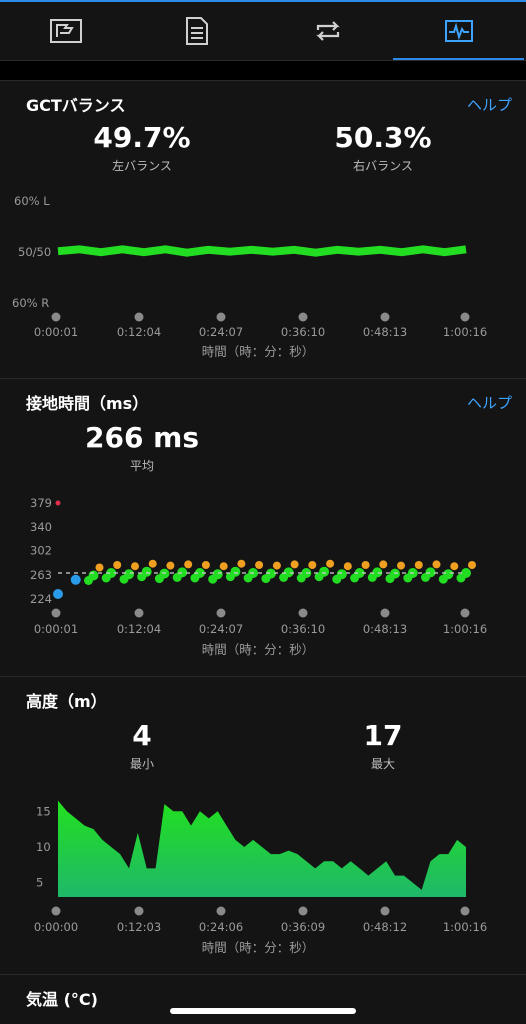 The image size is (526, 1024). What do you see at coordinates (41, 527) in the screenshot?
I see `y-tick-label: 340` at bounding box center [41, 527].